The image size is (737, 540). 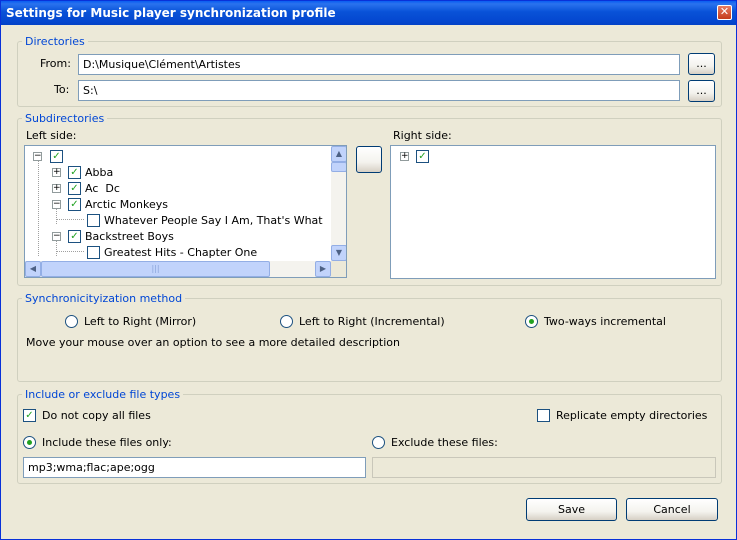 I want to click on right-root-checkbox: ✓, so click(x=422, y=156).